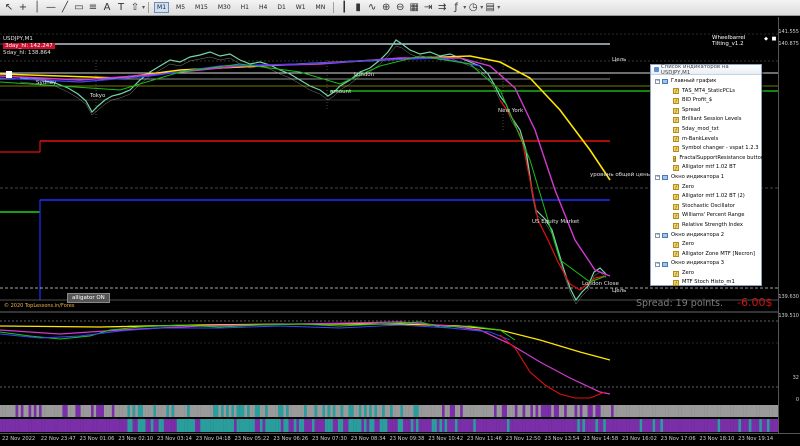 This screenshot has height=446, width=800. What do you see at coordinates (414, 8) in the screenshot?
I see `tile-windows-icon: ▦` at bounding box center [414, 8].